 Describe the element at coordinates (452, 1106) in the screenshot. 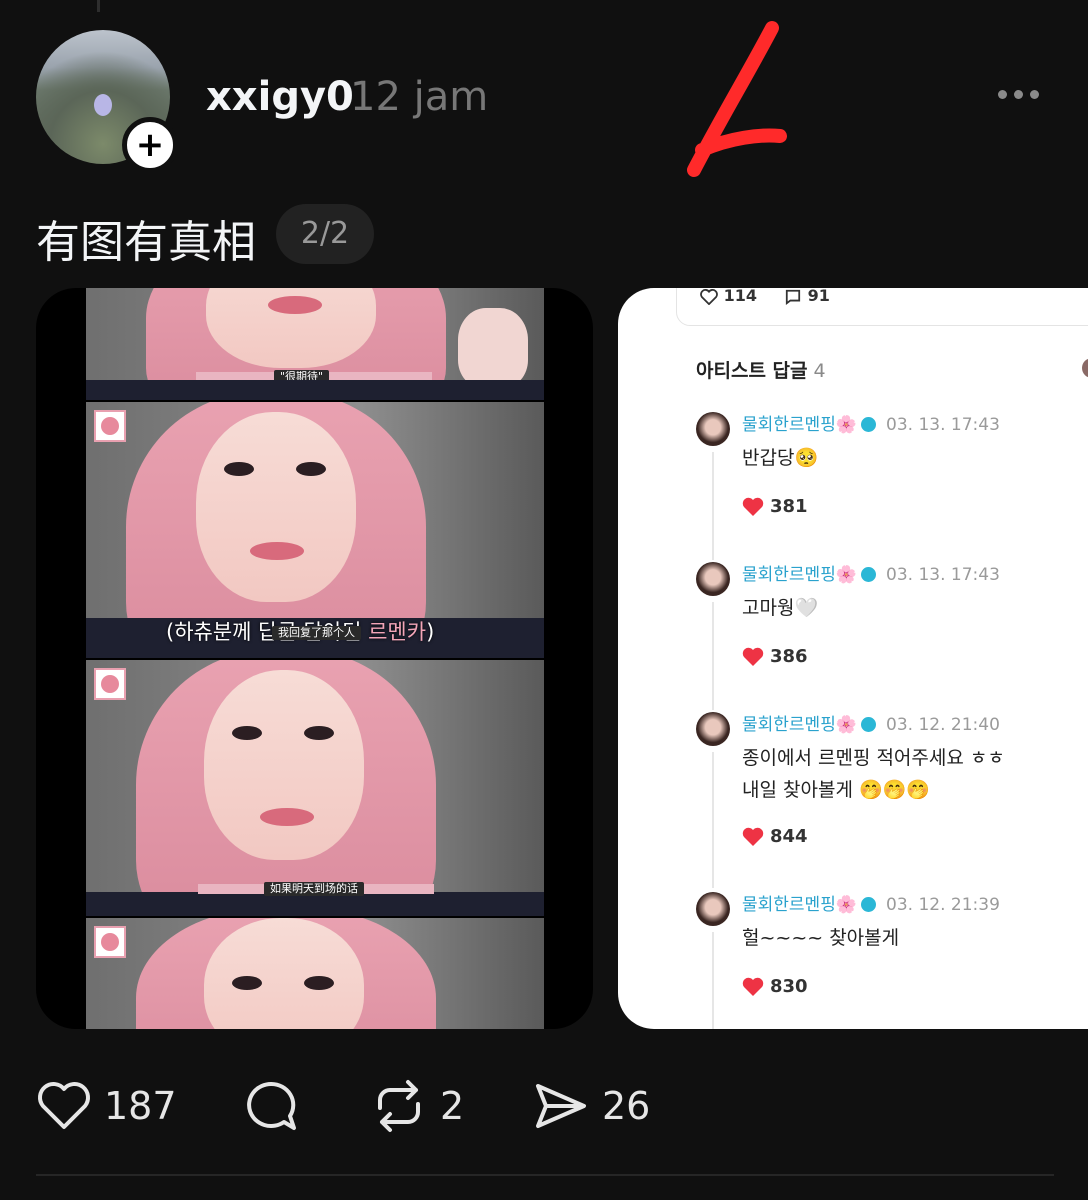

I see `repost-count: 2` at that location.